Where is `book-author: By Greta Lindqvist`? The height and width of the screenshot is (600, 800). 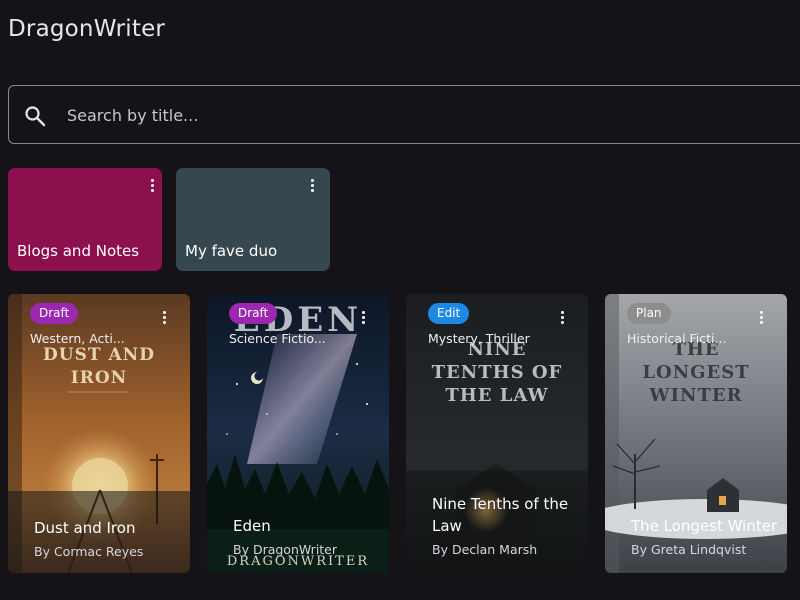
book-author: By Greta Lindqvist is located at coordinates (689, 549).